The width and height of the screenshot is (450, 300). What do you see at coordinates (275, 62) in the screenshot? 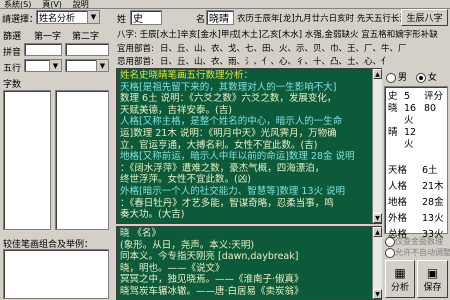
I see `avoid-radicals: 日、丘、山、衣、雨、氵、亻、心、彳、十、凸、土、心、亻` at bounding box center [275, 62].